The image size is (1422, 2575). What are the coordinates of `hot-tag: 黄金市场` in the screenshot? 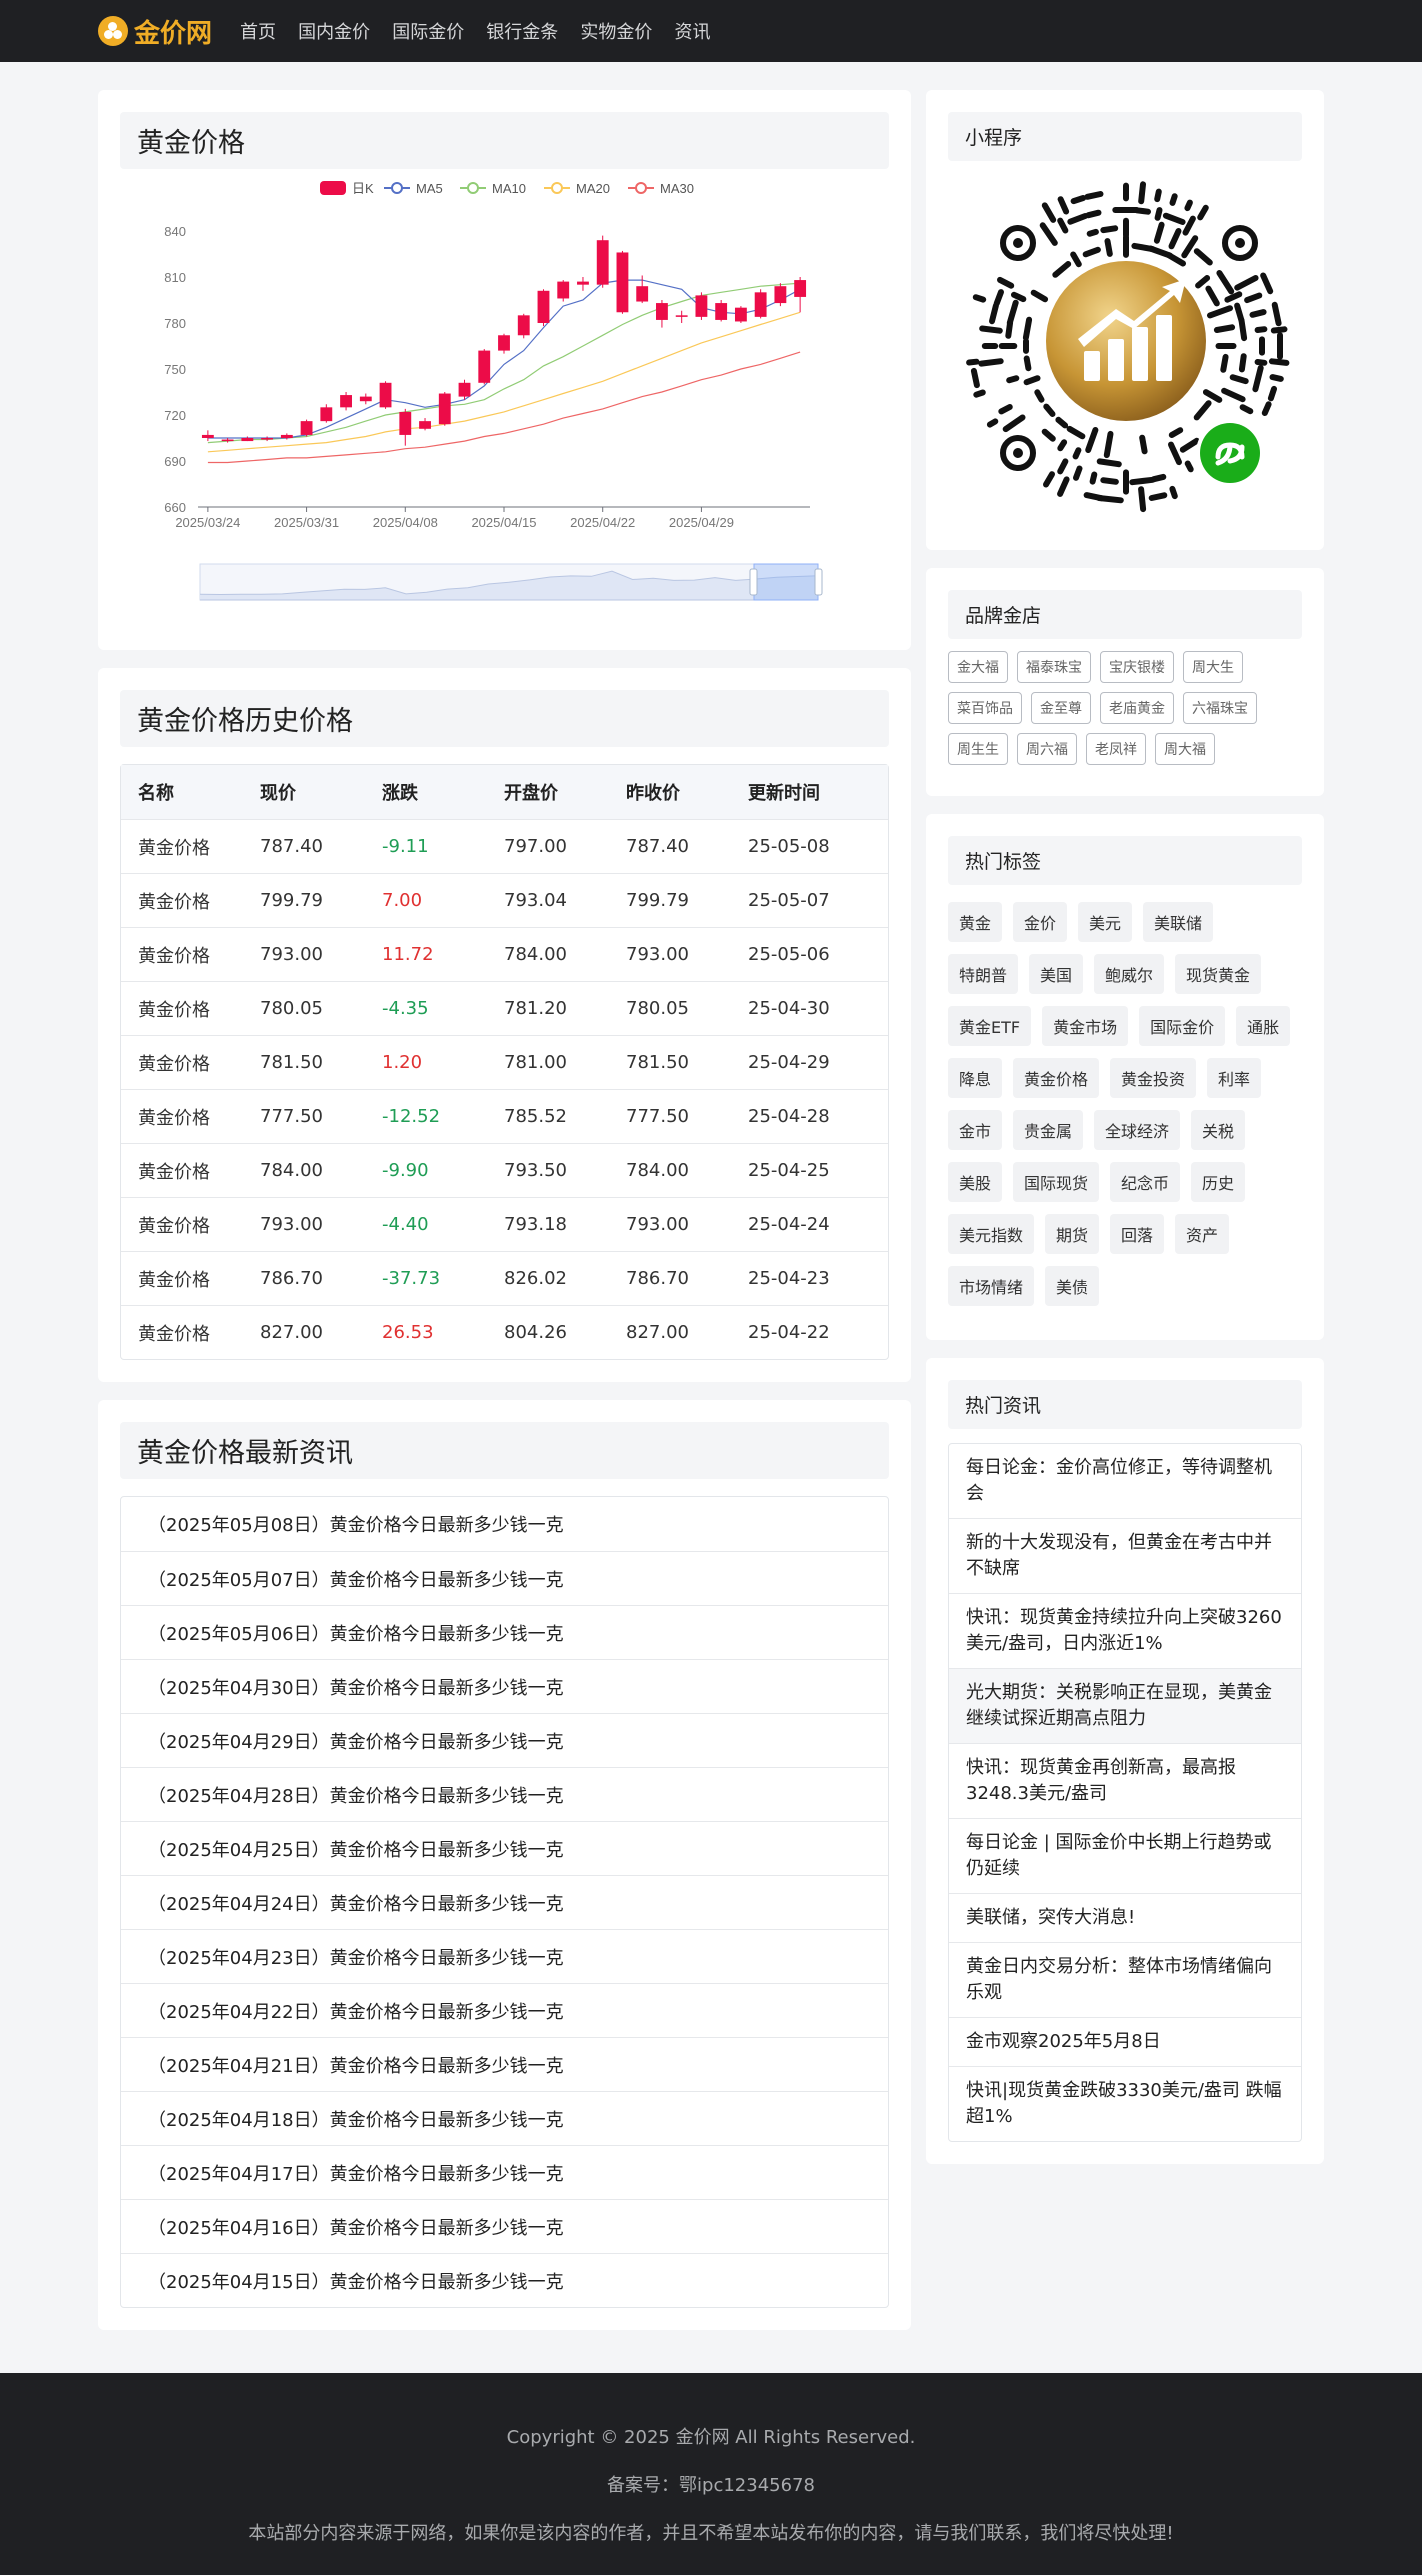 It's located at (1085, 1026).